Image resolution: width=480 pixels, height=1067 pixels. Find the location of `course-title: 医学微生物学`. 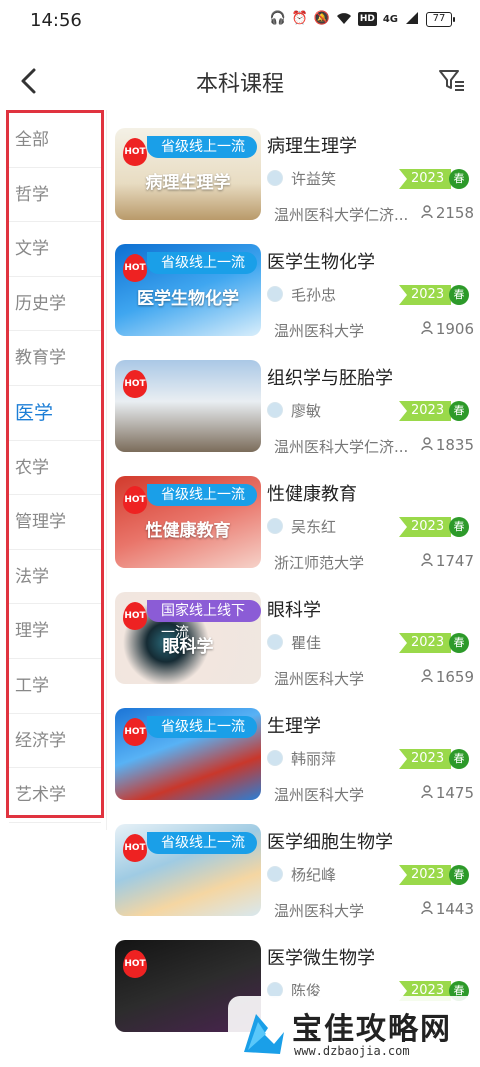

course-title: 医学微生物学 is located at coordinates (321, 958).